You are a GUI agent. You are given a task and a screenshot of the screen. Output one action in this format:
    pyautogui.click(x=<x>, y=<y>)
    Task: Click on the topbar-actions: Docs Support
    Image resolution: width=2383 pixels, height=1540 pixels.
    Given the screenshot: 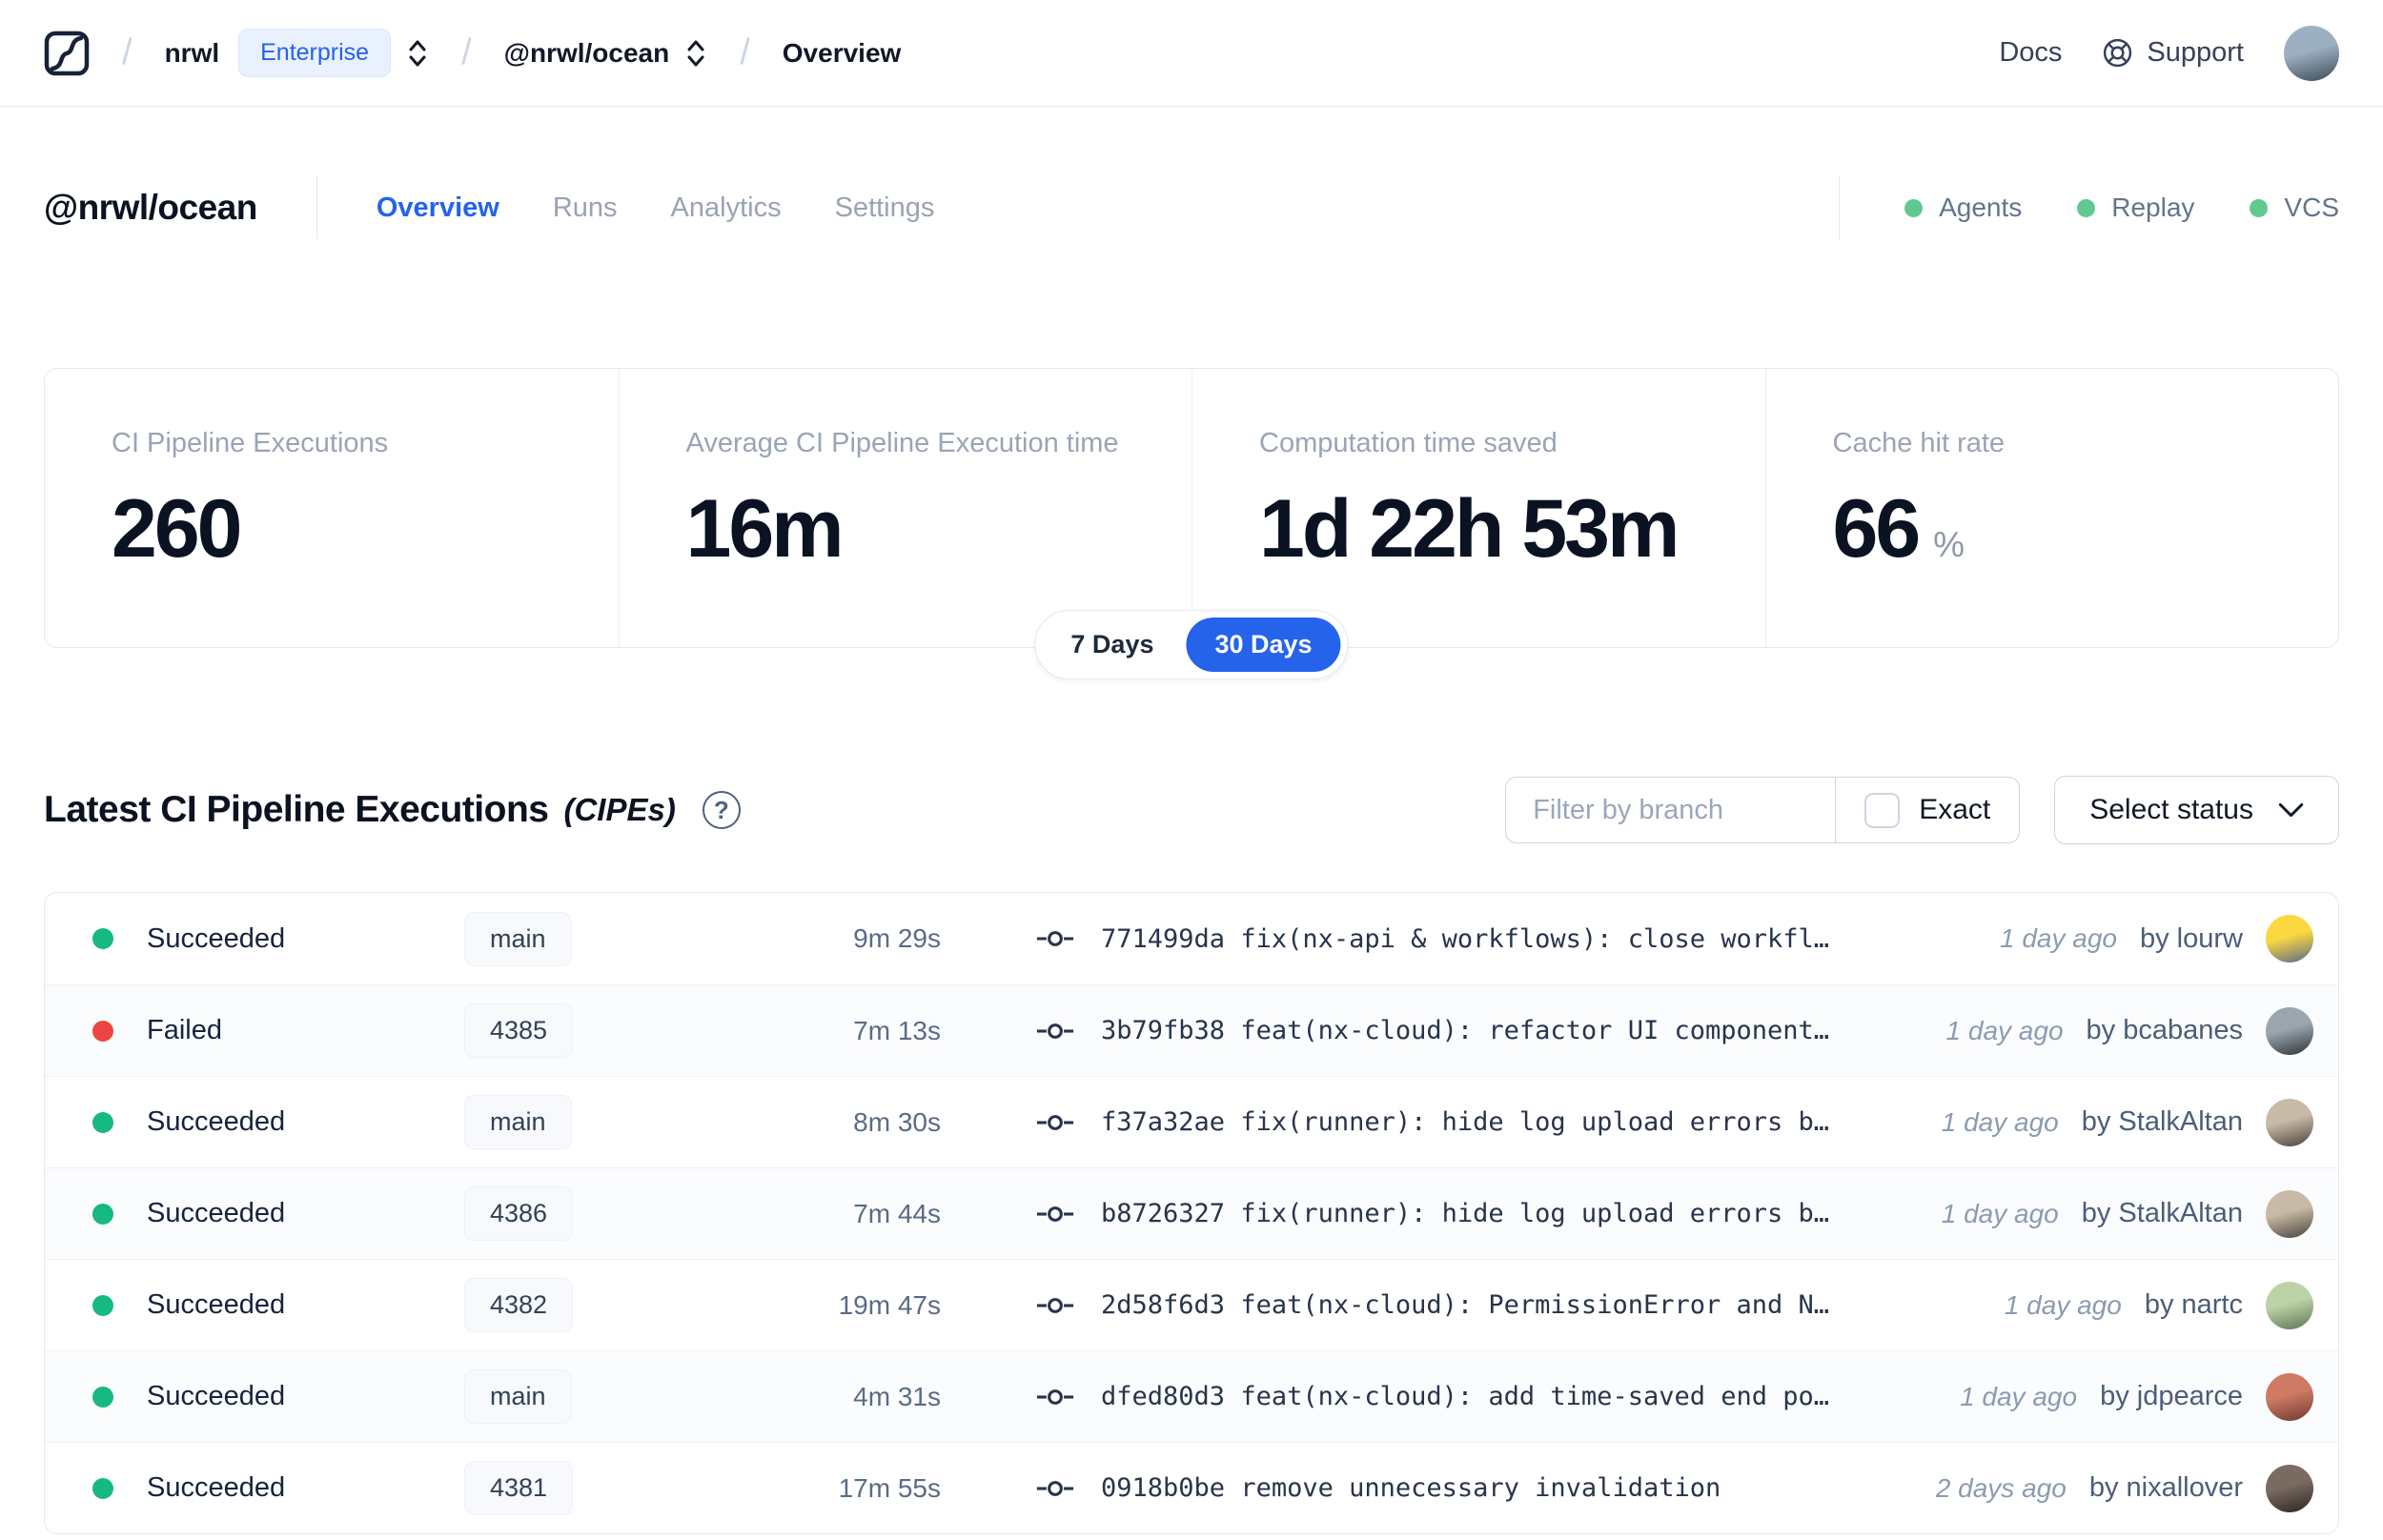 What is the action you would take?
    pyautogui.click(x=2169, y=53)
    